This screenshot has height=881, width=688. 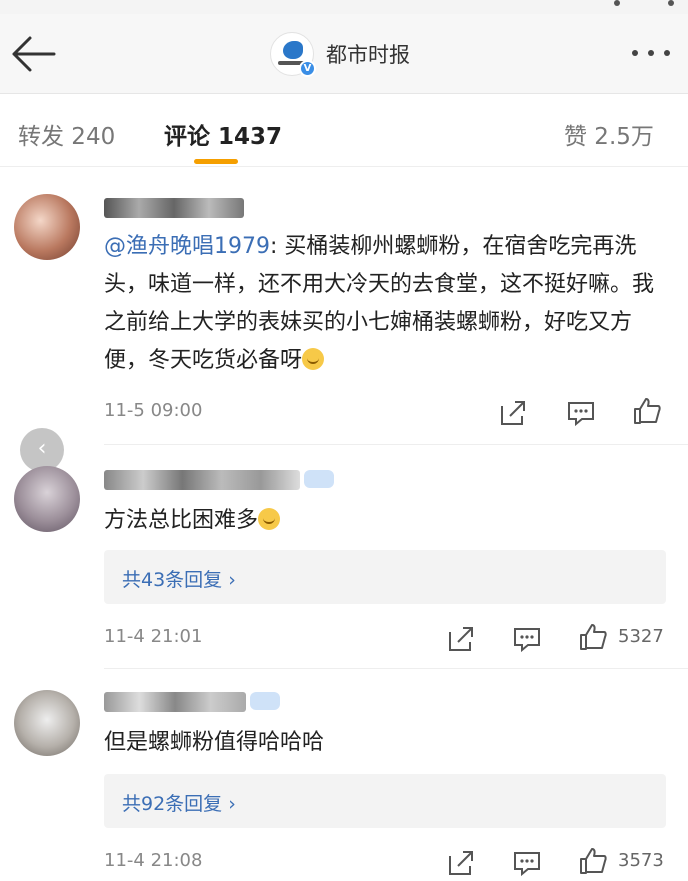 What do you see at coordinates (307, 68) in the screenshot?
I see `verified-badge-icon: V` at bounding box center [307, 68].